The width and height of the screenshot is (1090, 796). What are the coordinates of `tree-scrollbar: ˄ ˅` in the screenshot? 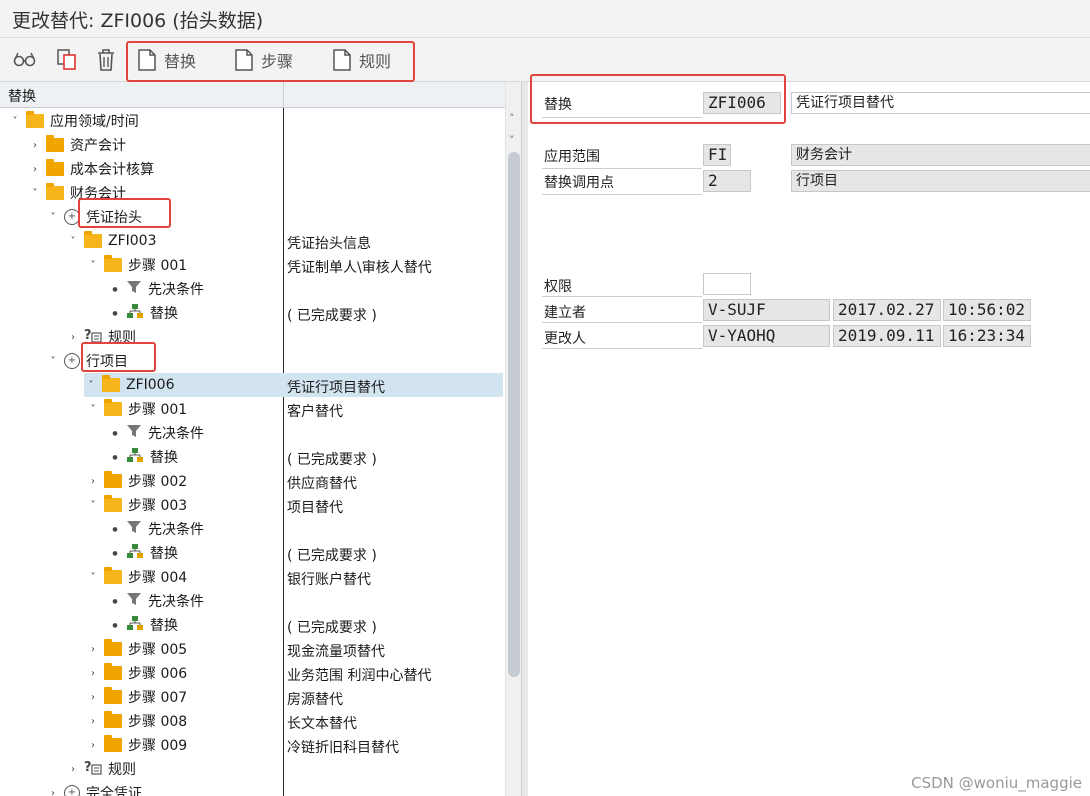 It's located at (513, 439).